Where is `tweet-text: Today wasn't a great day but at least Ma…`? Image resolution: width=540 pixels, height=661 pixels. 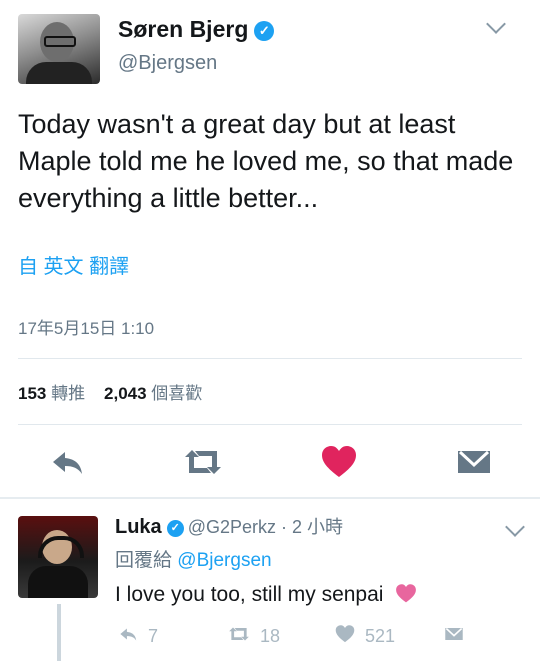 tweet-text: Today wasn't a great day but at least Ma… is located at coordinates (266, 161).